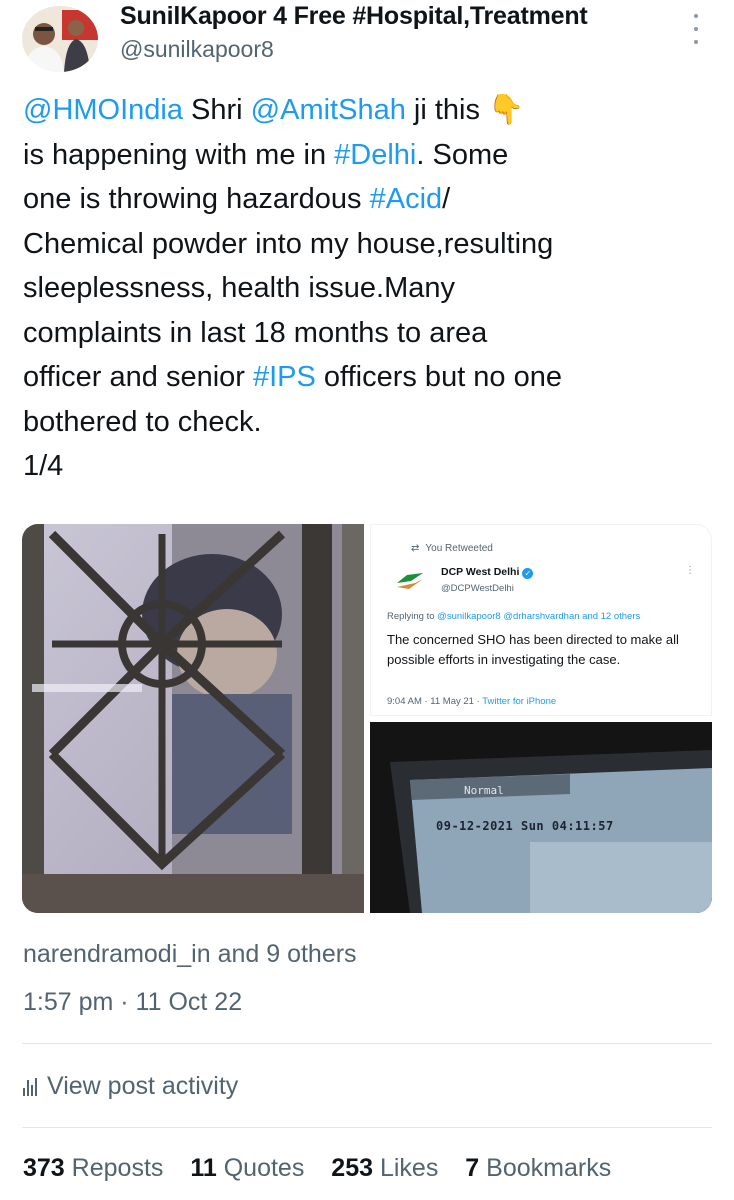 This screenshot has height=1200, width=734. I want to click on card-more-icon: ⋮, so click(690, 570).